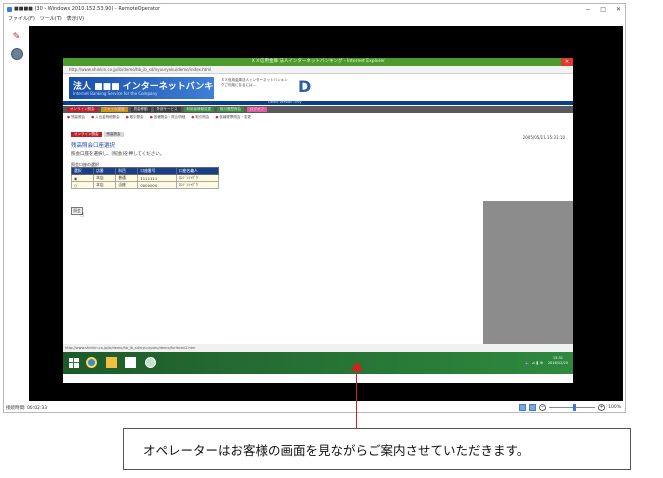  Describe the element at coordinates (82, 215) in the screenshot. I see `hand-cursor-icon: ☝` at that location.